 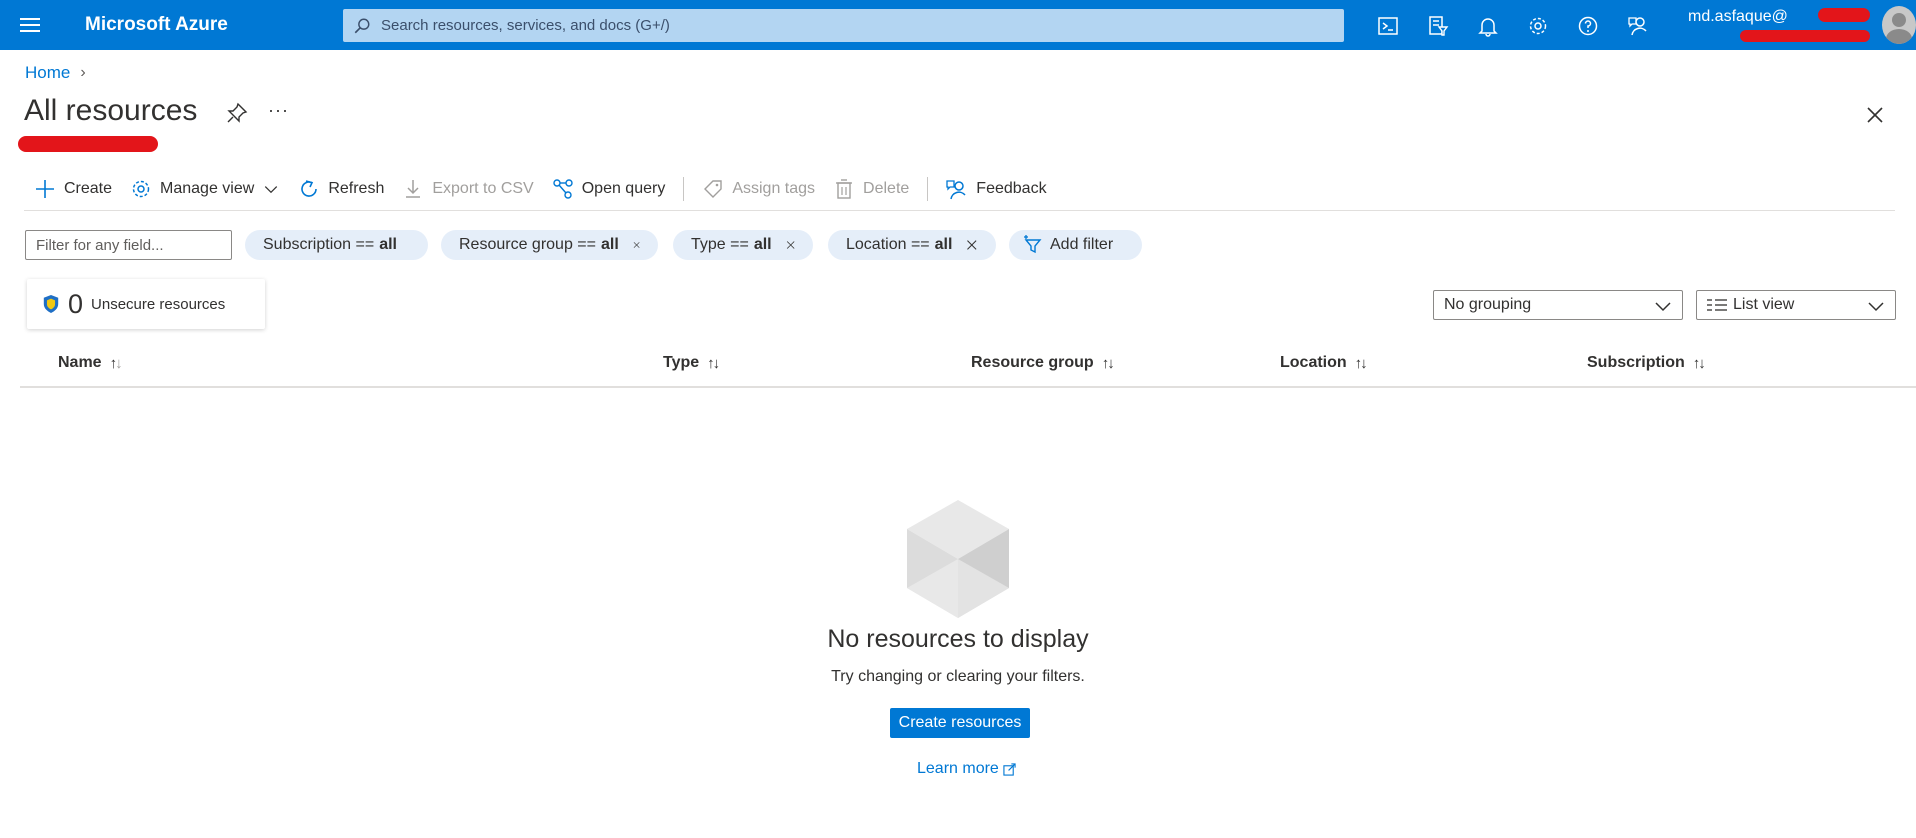 I want to click on manage-view-button: Manage view, so click(x=205, y=189).